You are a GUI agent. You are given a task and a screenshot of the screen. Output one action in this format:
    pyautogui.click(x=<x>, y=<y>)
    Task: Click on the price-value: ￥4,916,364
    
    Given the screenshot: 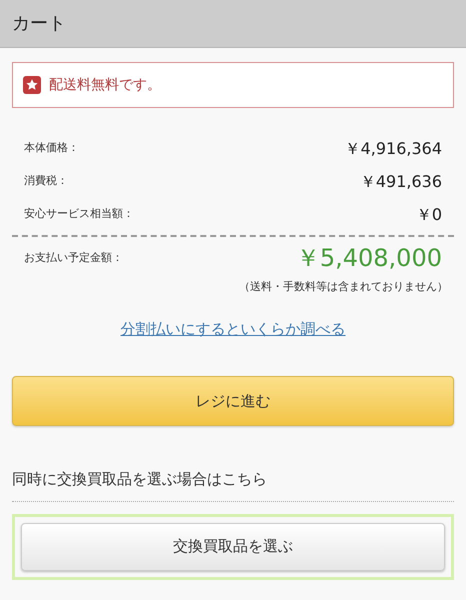 What is the action you would take?
    pyautogui.click(x=393, y=149)
    